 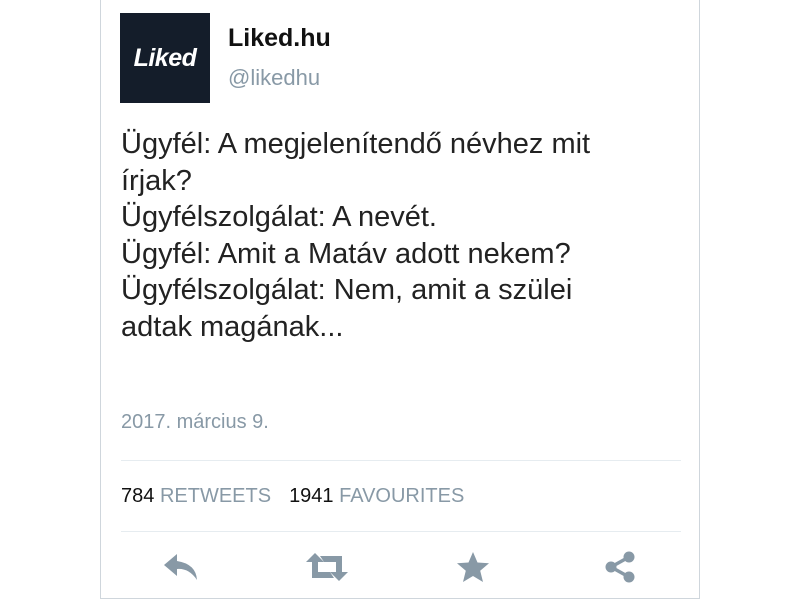 I want to click on retweets-label: RETWEETS, so click(x=215, y=496).